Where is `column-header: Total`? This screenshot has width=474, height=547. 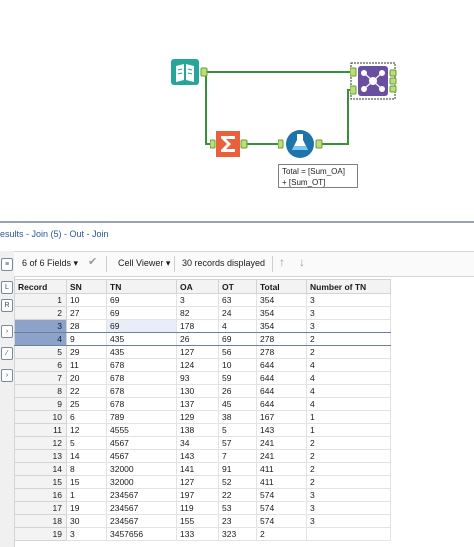 column-header: Total is located at coordinates (281, 286).